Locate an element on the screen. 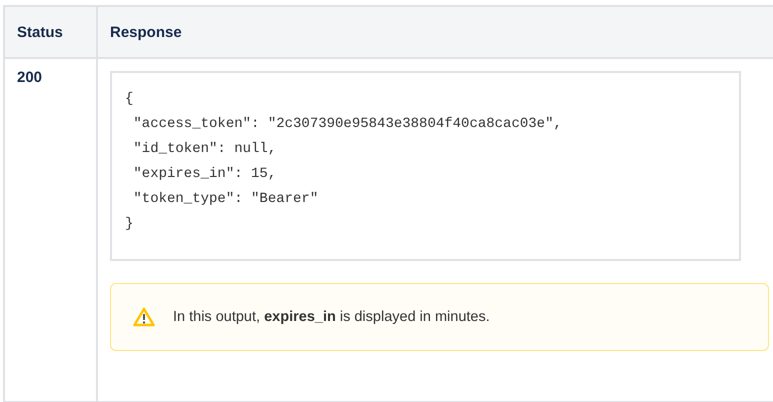  code-line: "expires_in": 15, is located at coordinates (204, 174).